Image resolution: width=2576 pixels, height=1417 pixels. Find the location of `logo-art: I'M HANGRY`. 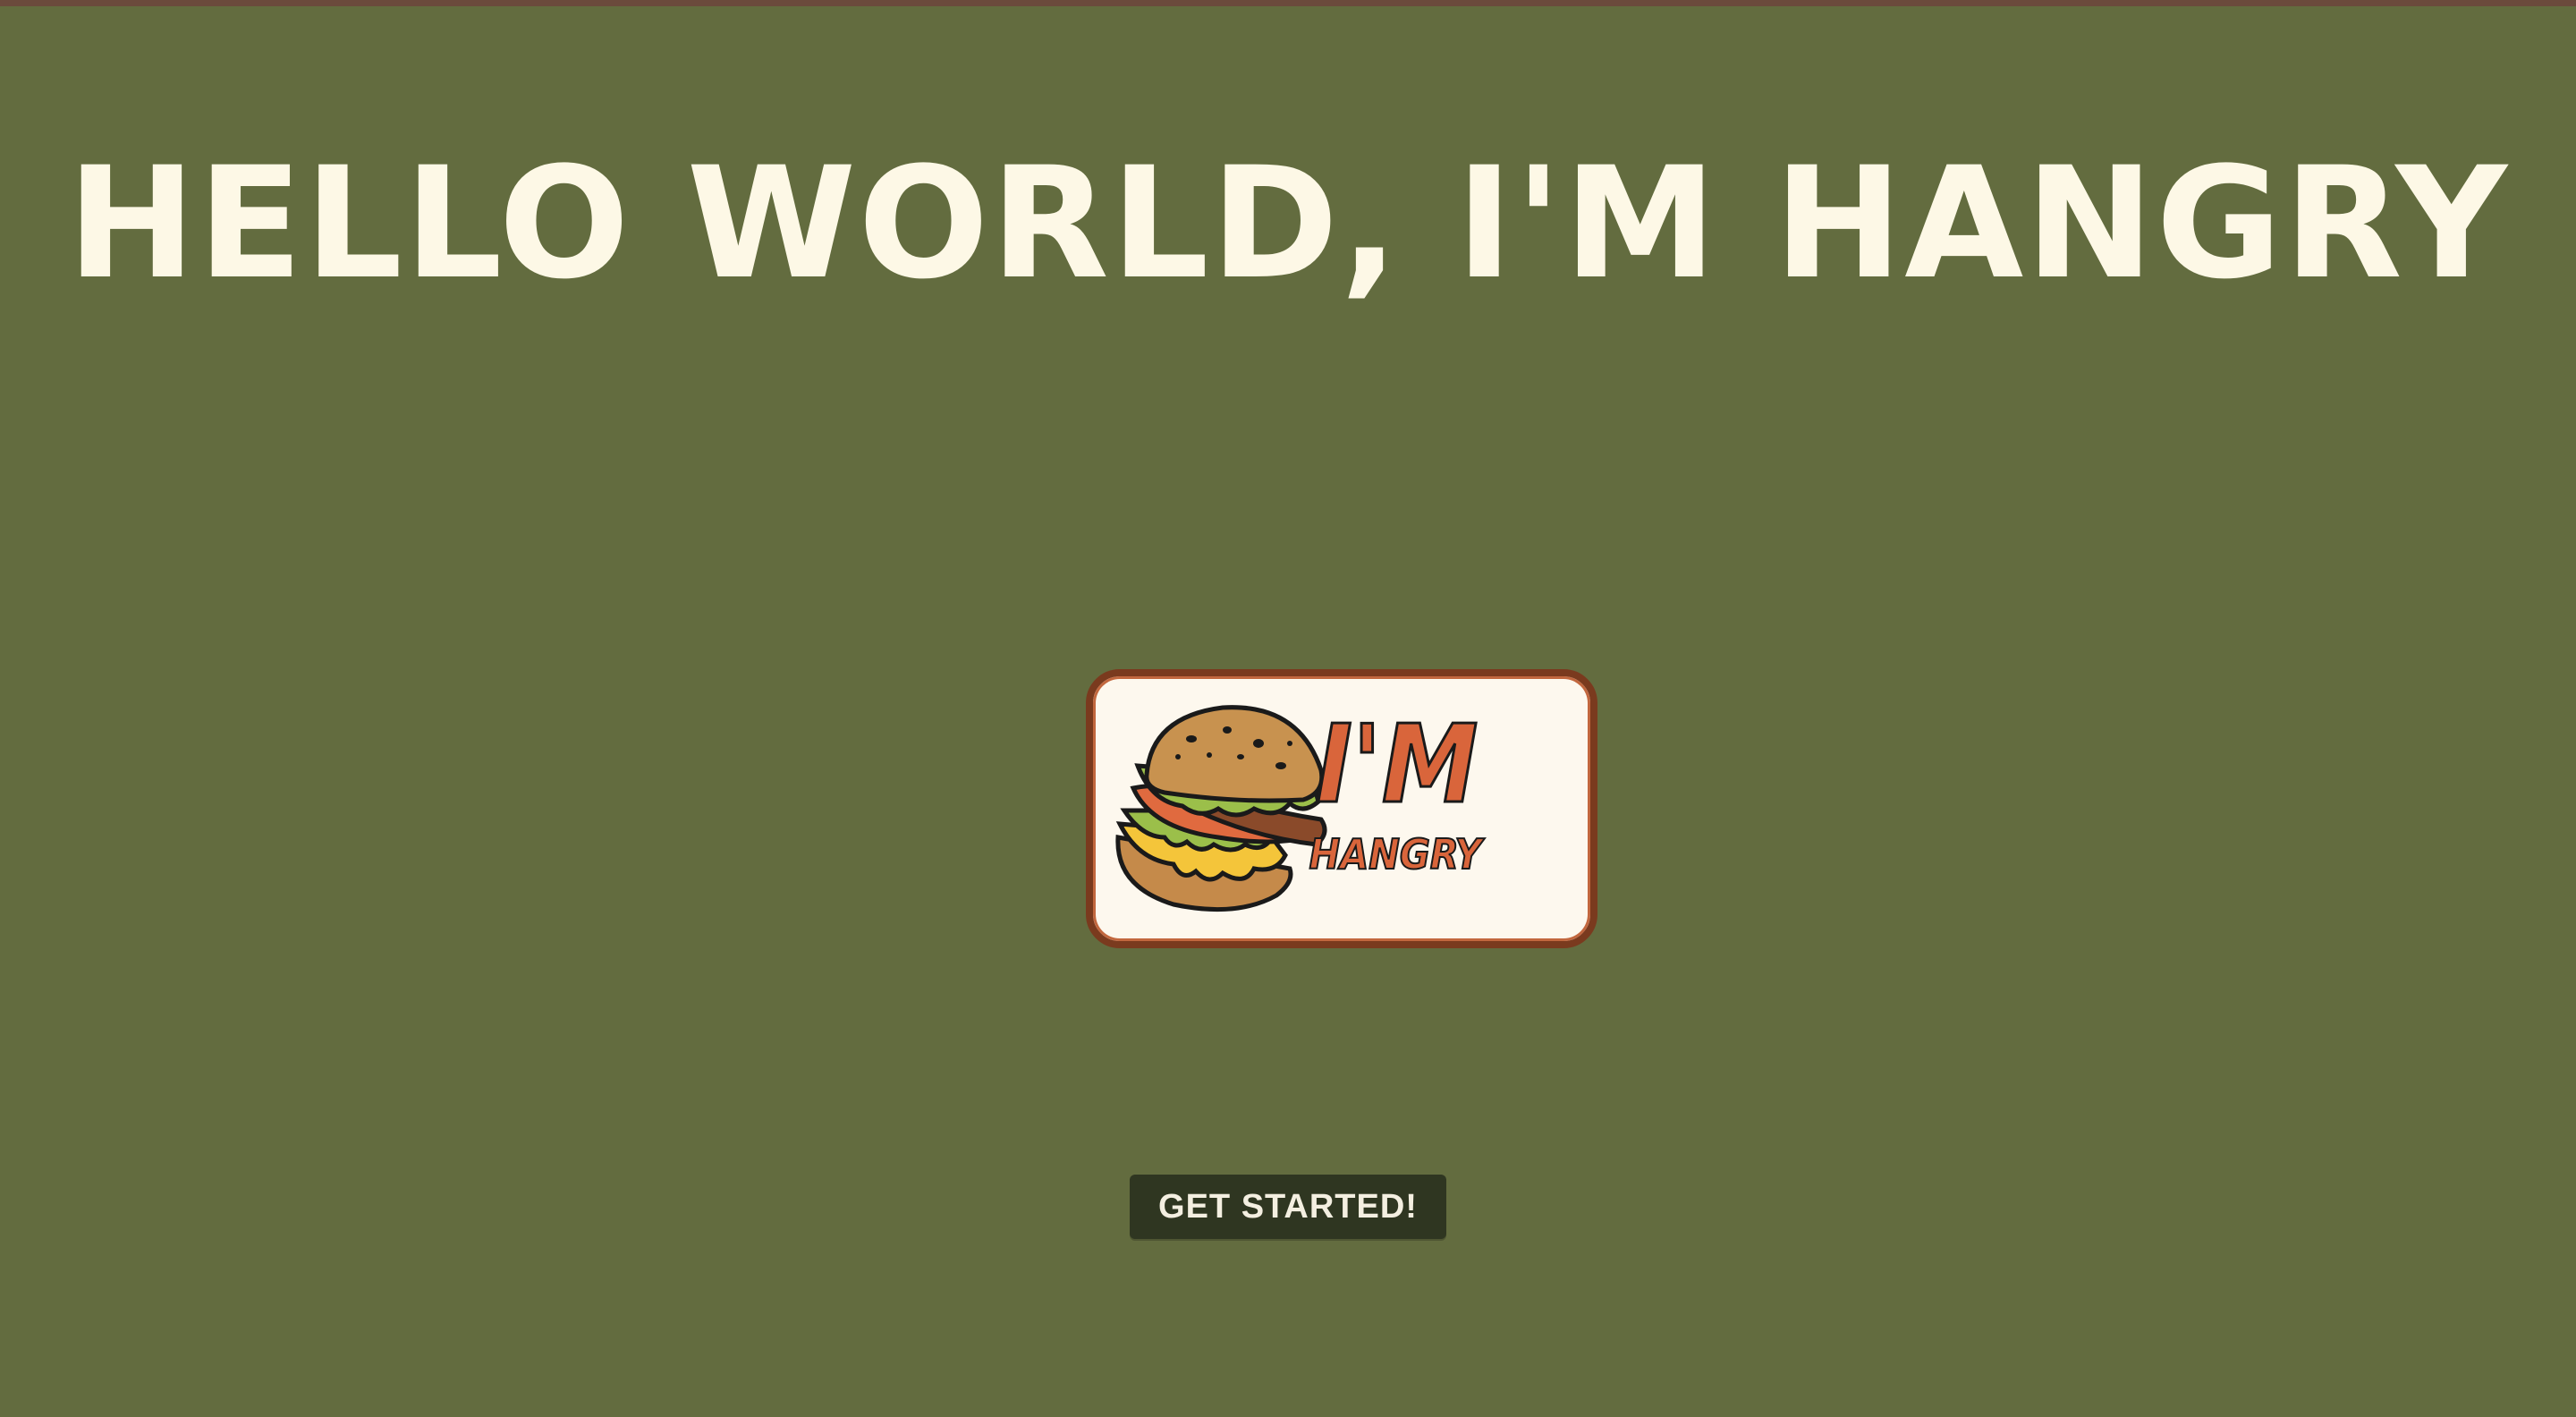

logo-art: I'M HANGRY is located at coordinates (1300, 807).